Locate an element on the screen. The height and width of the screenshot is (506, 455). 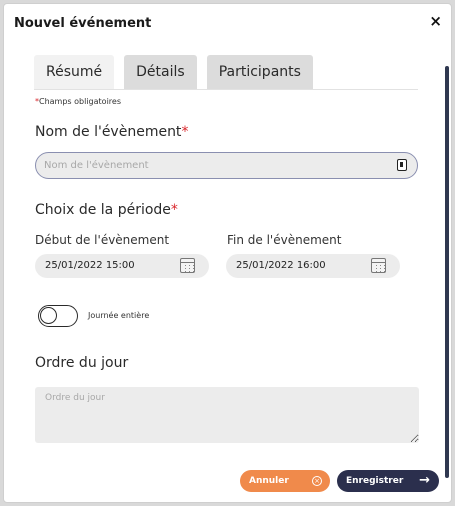
agenda-textarea is located at coordinates (227, 415).